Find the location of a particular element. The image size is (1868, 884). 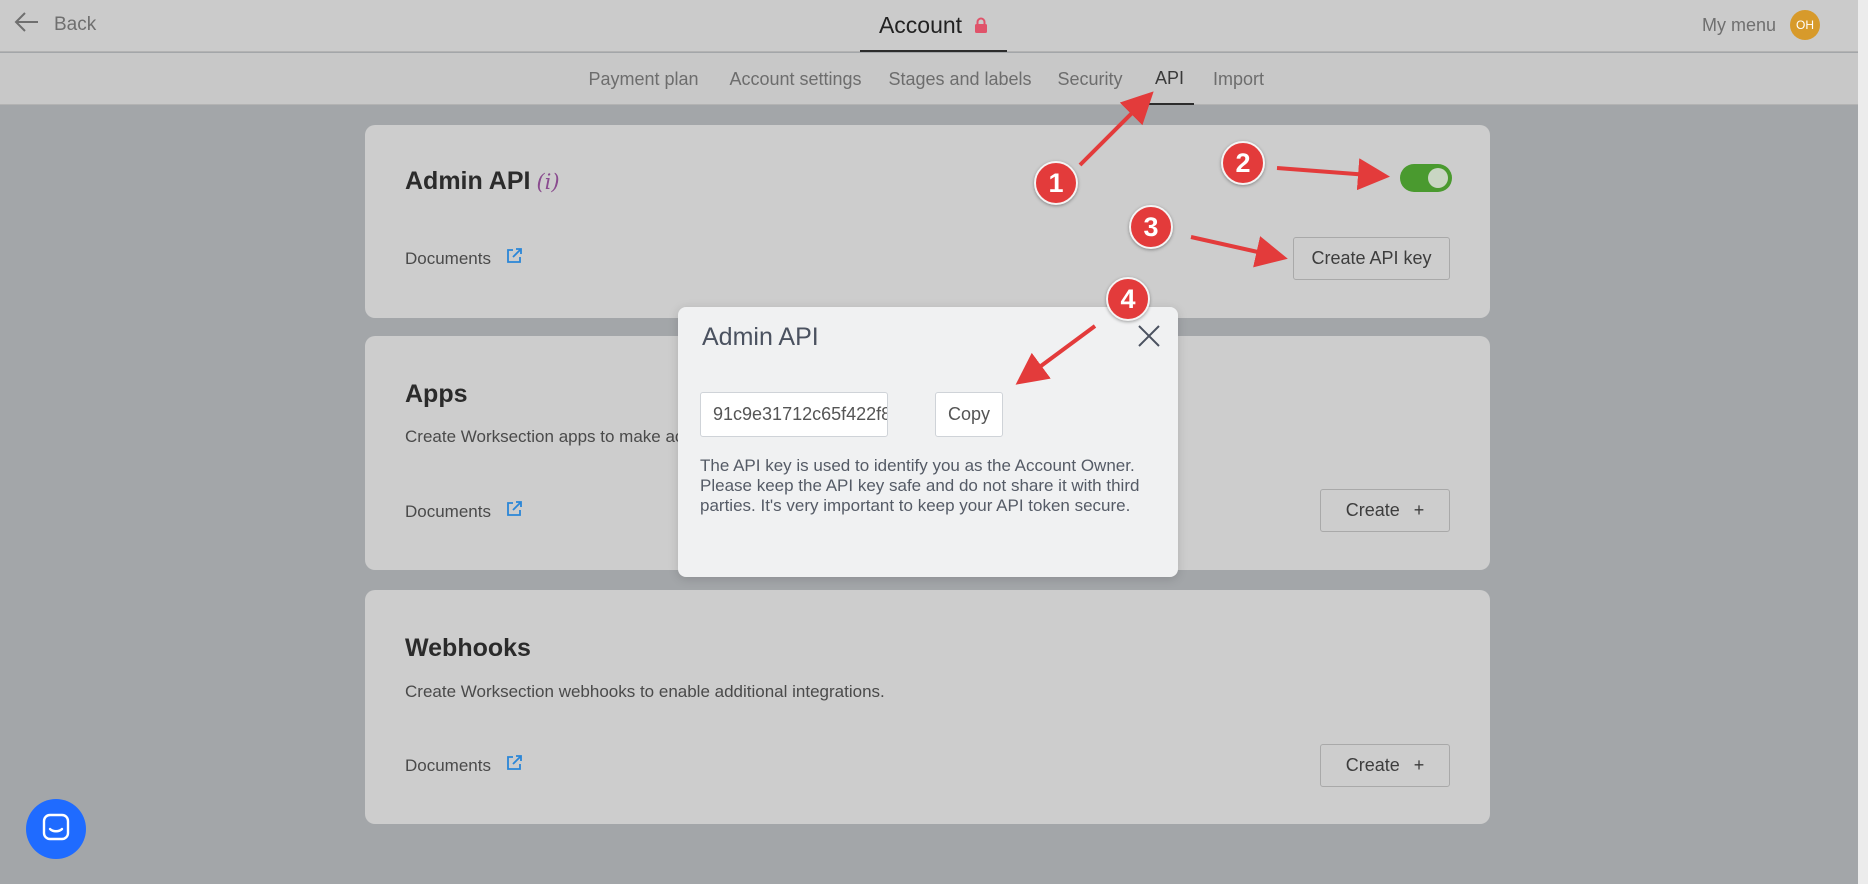

step-badge-1: 1 is located at coordinates (1056, 183).